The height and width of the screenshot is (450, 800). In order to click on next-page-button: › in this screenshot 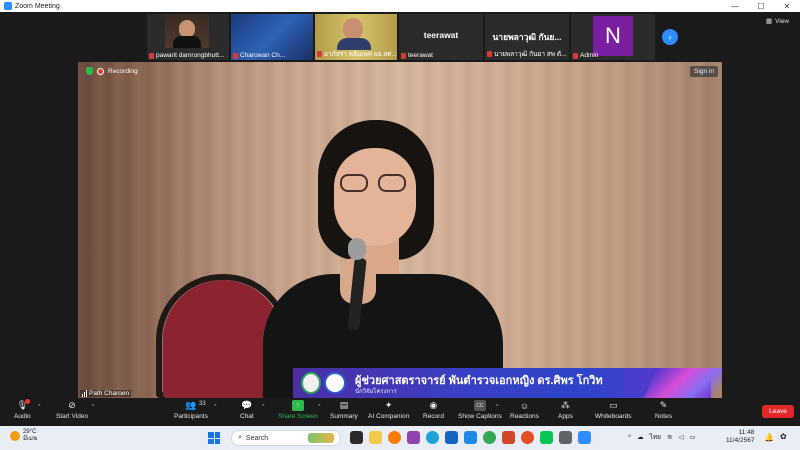, I will do `click(670, 37)`.